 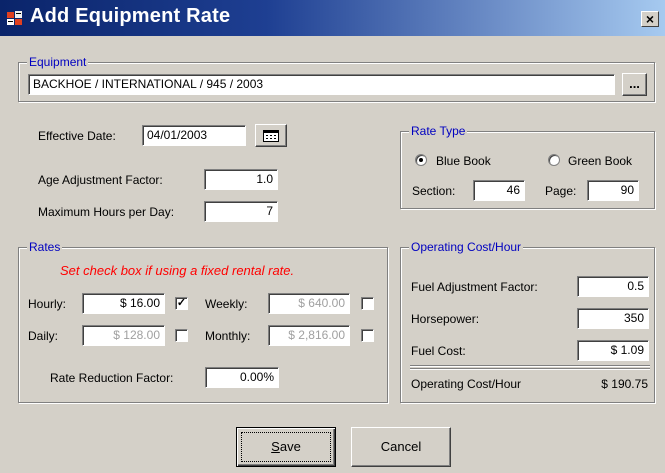 What do you see at coordinates (228, 336) in the screenshot?
I see `monthly-label: Monthly:` at bounding box center [228, 336].